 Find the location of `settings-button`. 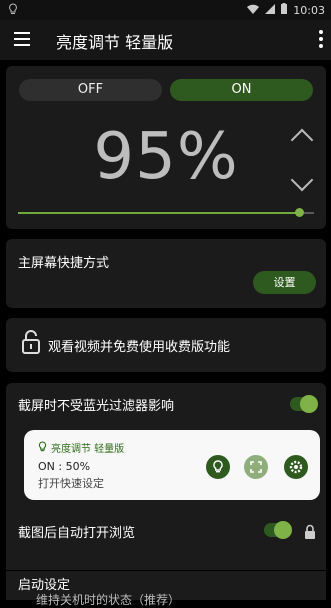

settings-button is located at coordinates (296, 467).